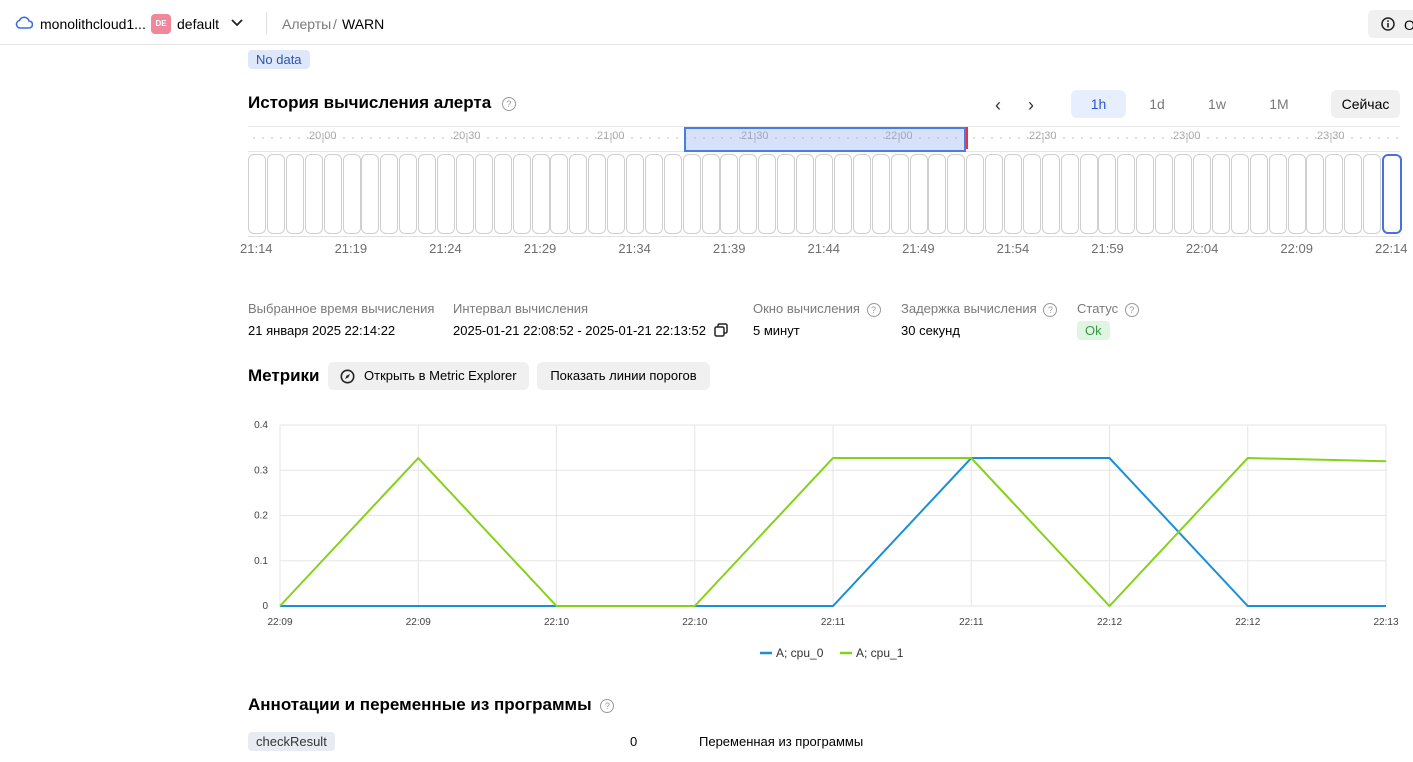  What do you see at coordinates (1157, 104) in the screenshot?
I see `period-1d: 1d` at bounding box center [1157, 104].